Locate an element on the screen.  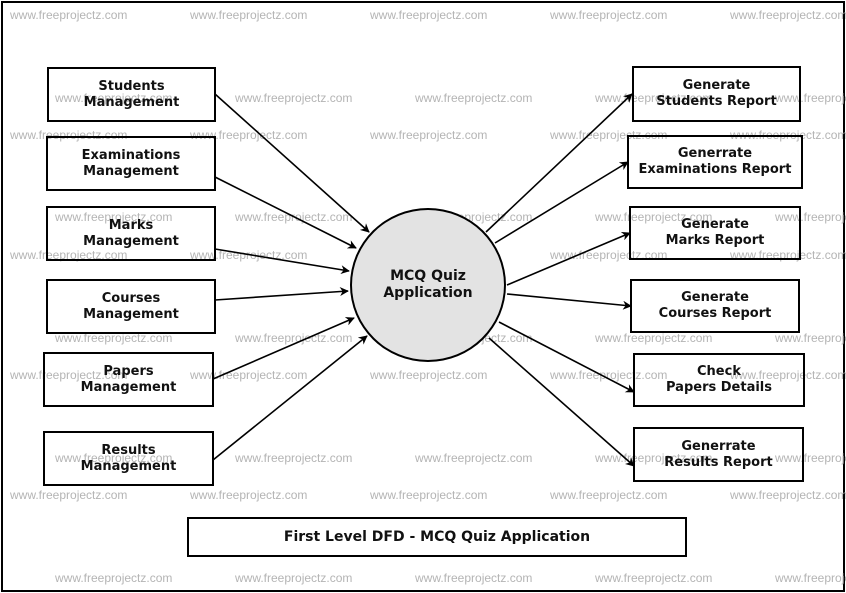
entity-students-management: Students Management is located at coordinates (131, 94).